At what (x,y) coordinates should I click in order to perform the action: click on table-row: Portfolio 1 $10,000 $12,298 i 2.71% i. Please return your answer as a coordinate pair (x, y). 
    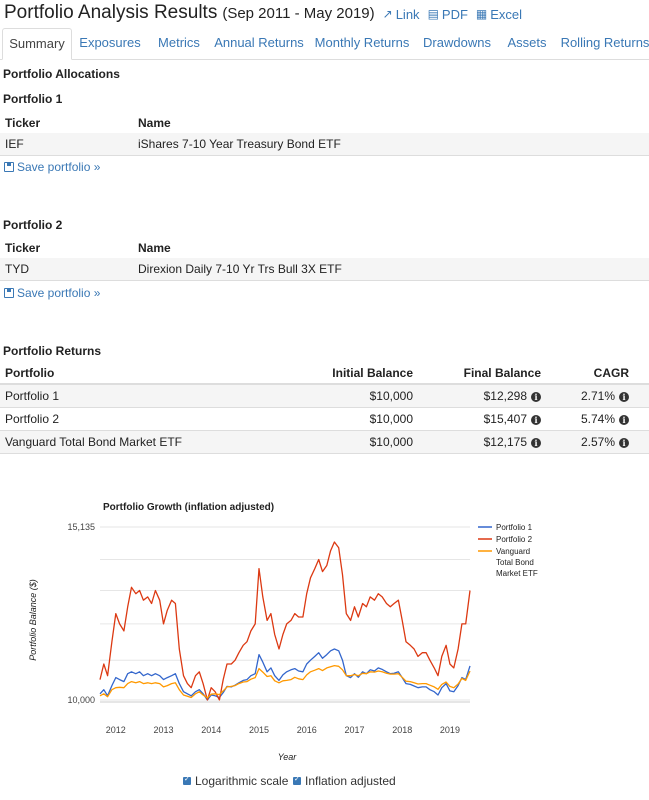
    Looking at the image, I should click on (324, 396).